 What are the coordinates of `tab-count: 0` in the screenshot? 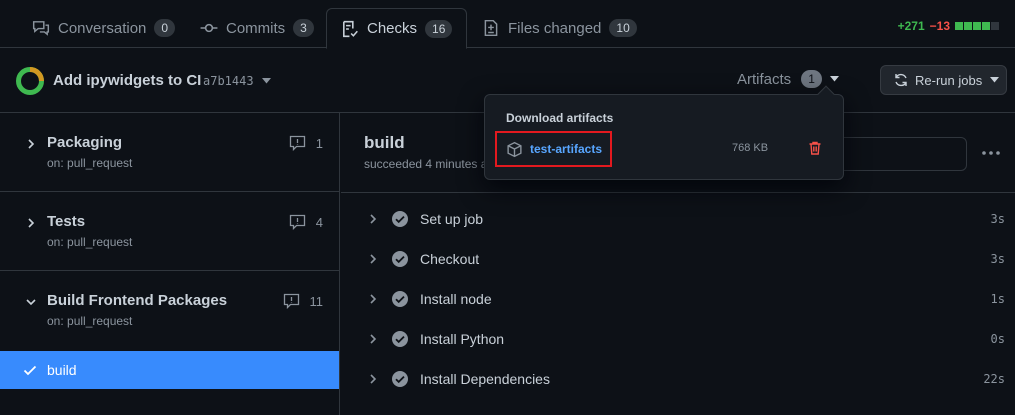 It's located at (165, 28).